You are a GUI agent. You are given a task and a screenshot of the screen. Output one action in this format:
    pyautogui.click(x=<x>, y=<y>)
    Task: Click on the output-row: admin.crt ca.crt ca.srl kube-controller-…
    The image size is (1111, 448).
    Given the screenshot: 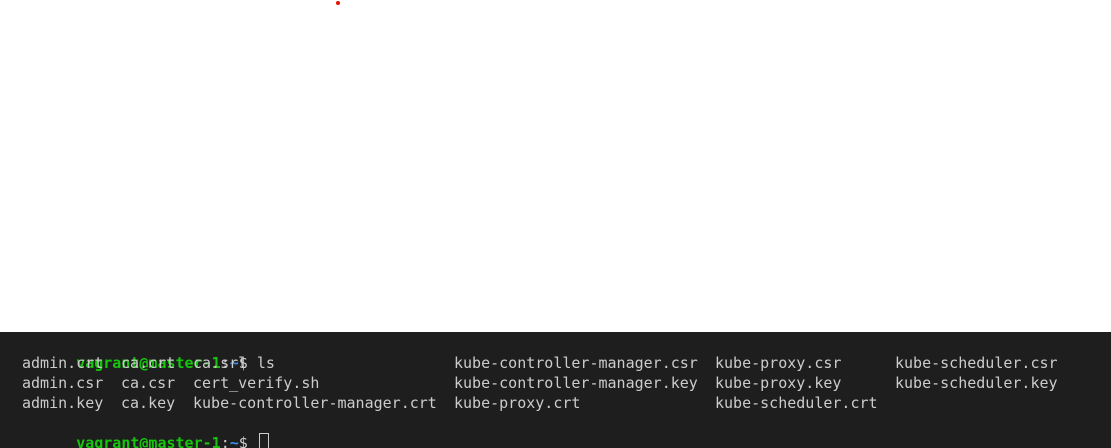 What is the action you would take?
    pyautogui.click(x=566, y=363)
    